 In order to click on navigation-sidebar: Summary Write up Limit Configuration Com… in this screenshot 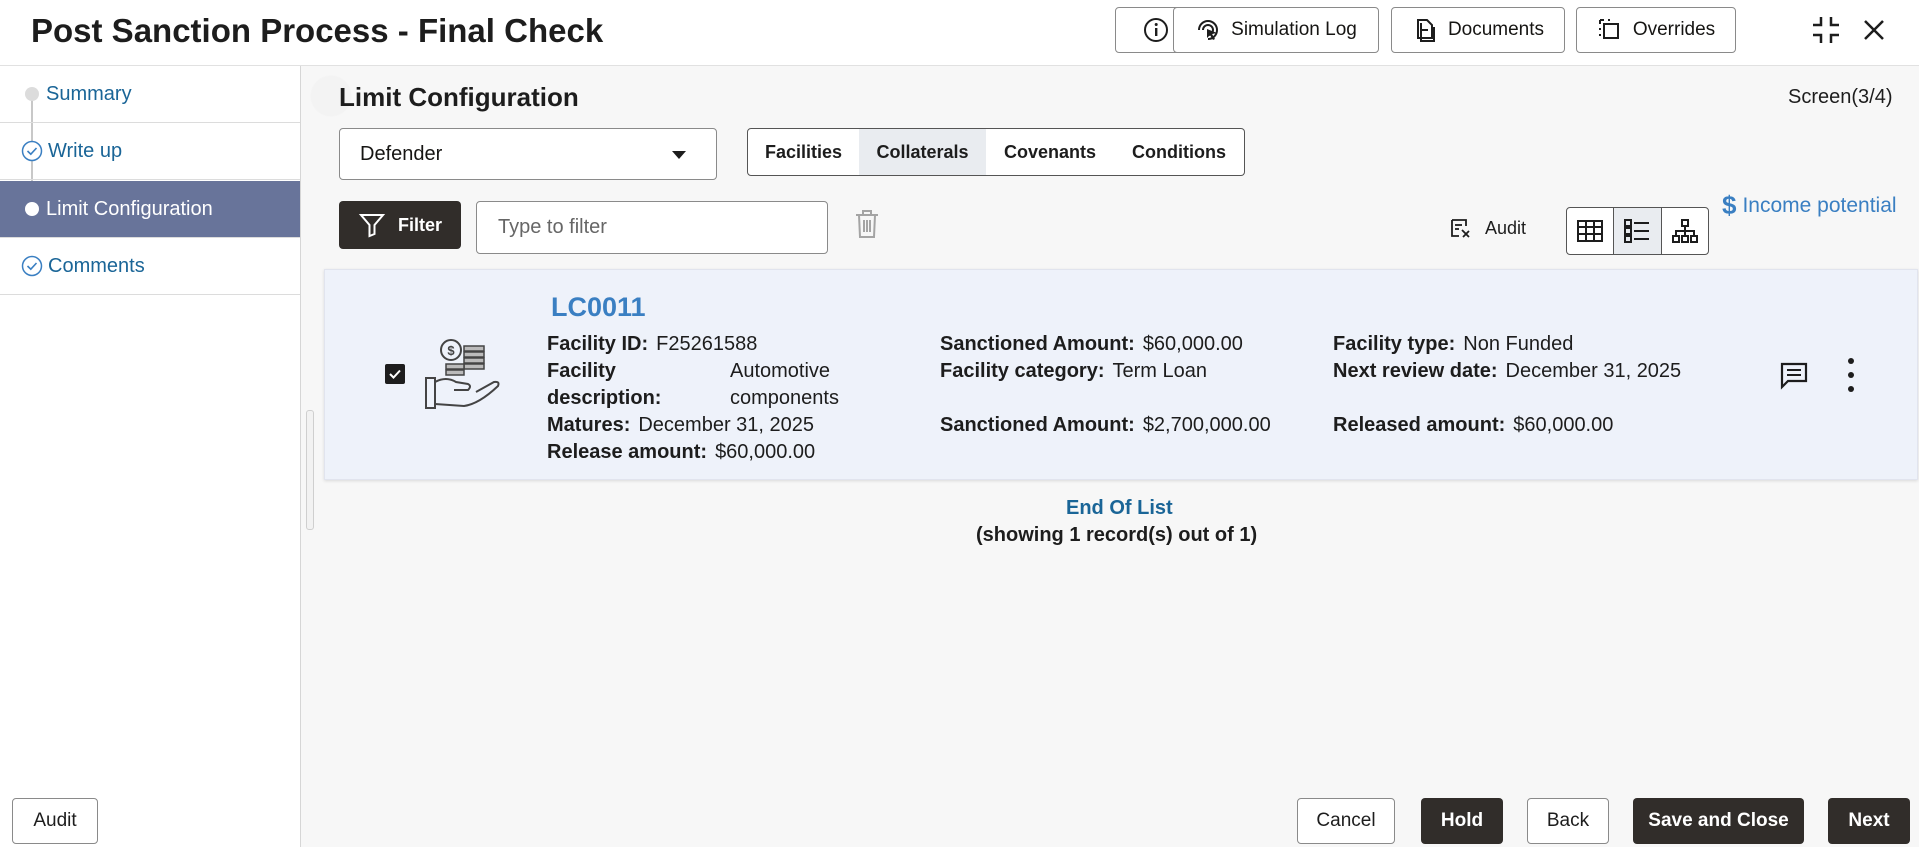, I will do `click(150, 456)`.